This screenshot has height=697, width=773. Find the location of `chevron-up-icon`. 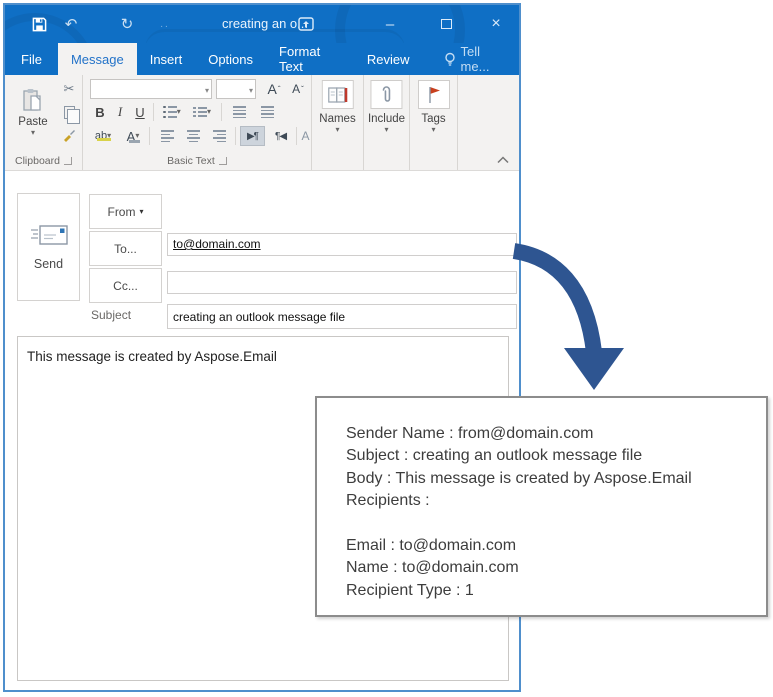

chevron-up-icon is located at coordinates (503, 160).